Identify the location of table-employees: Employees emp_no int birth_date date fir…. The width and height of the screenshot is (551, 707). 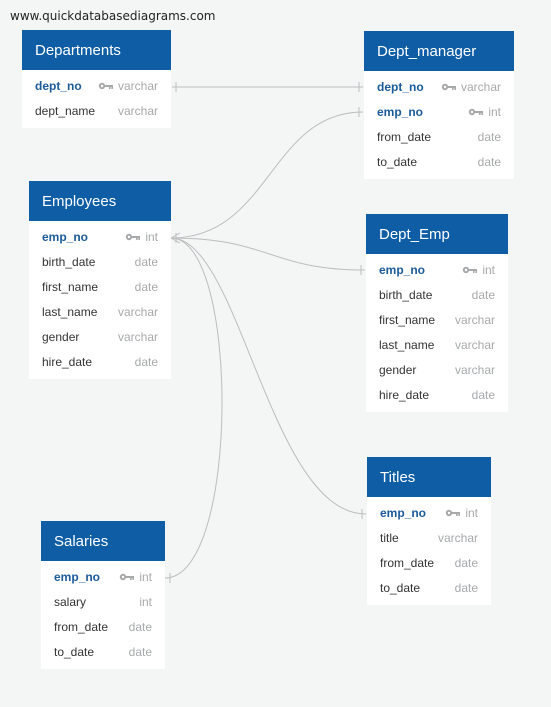
(100, 280).